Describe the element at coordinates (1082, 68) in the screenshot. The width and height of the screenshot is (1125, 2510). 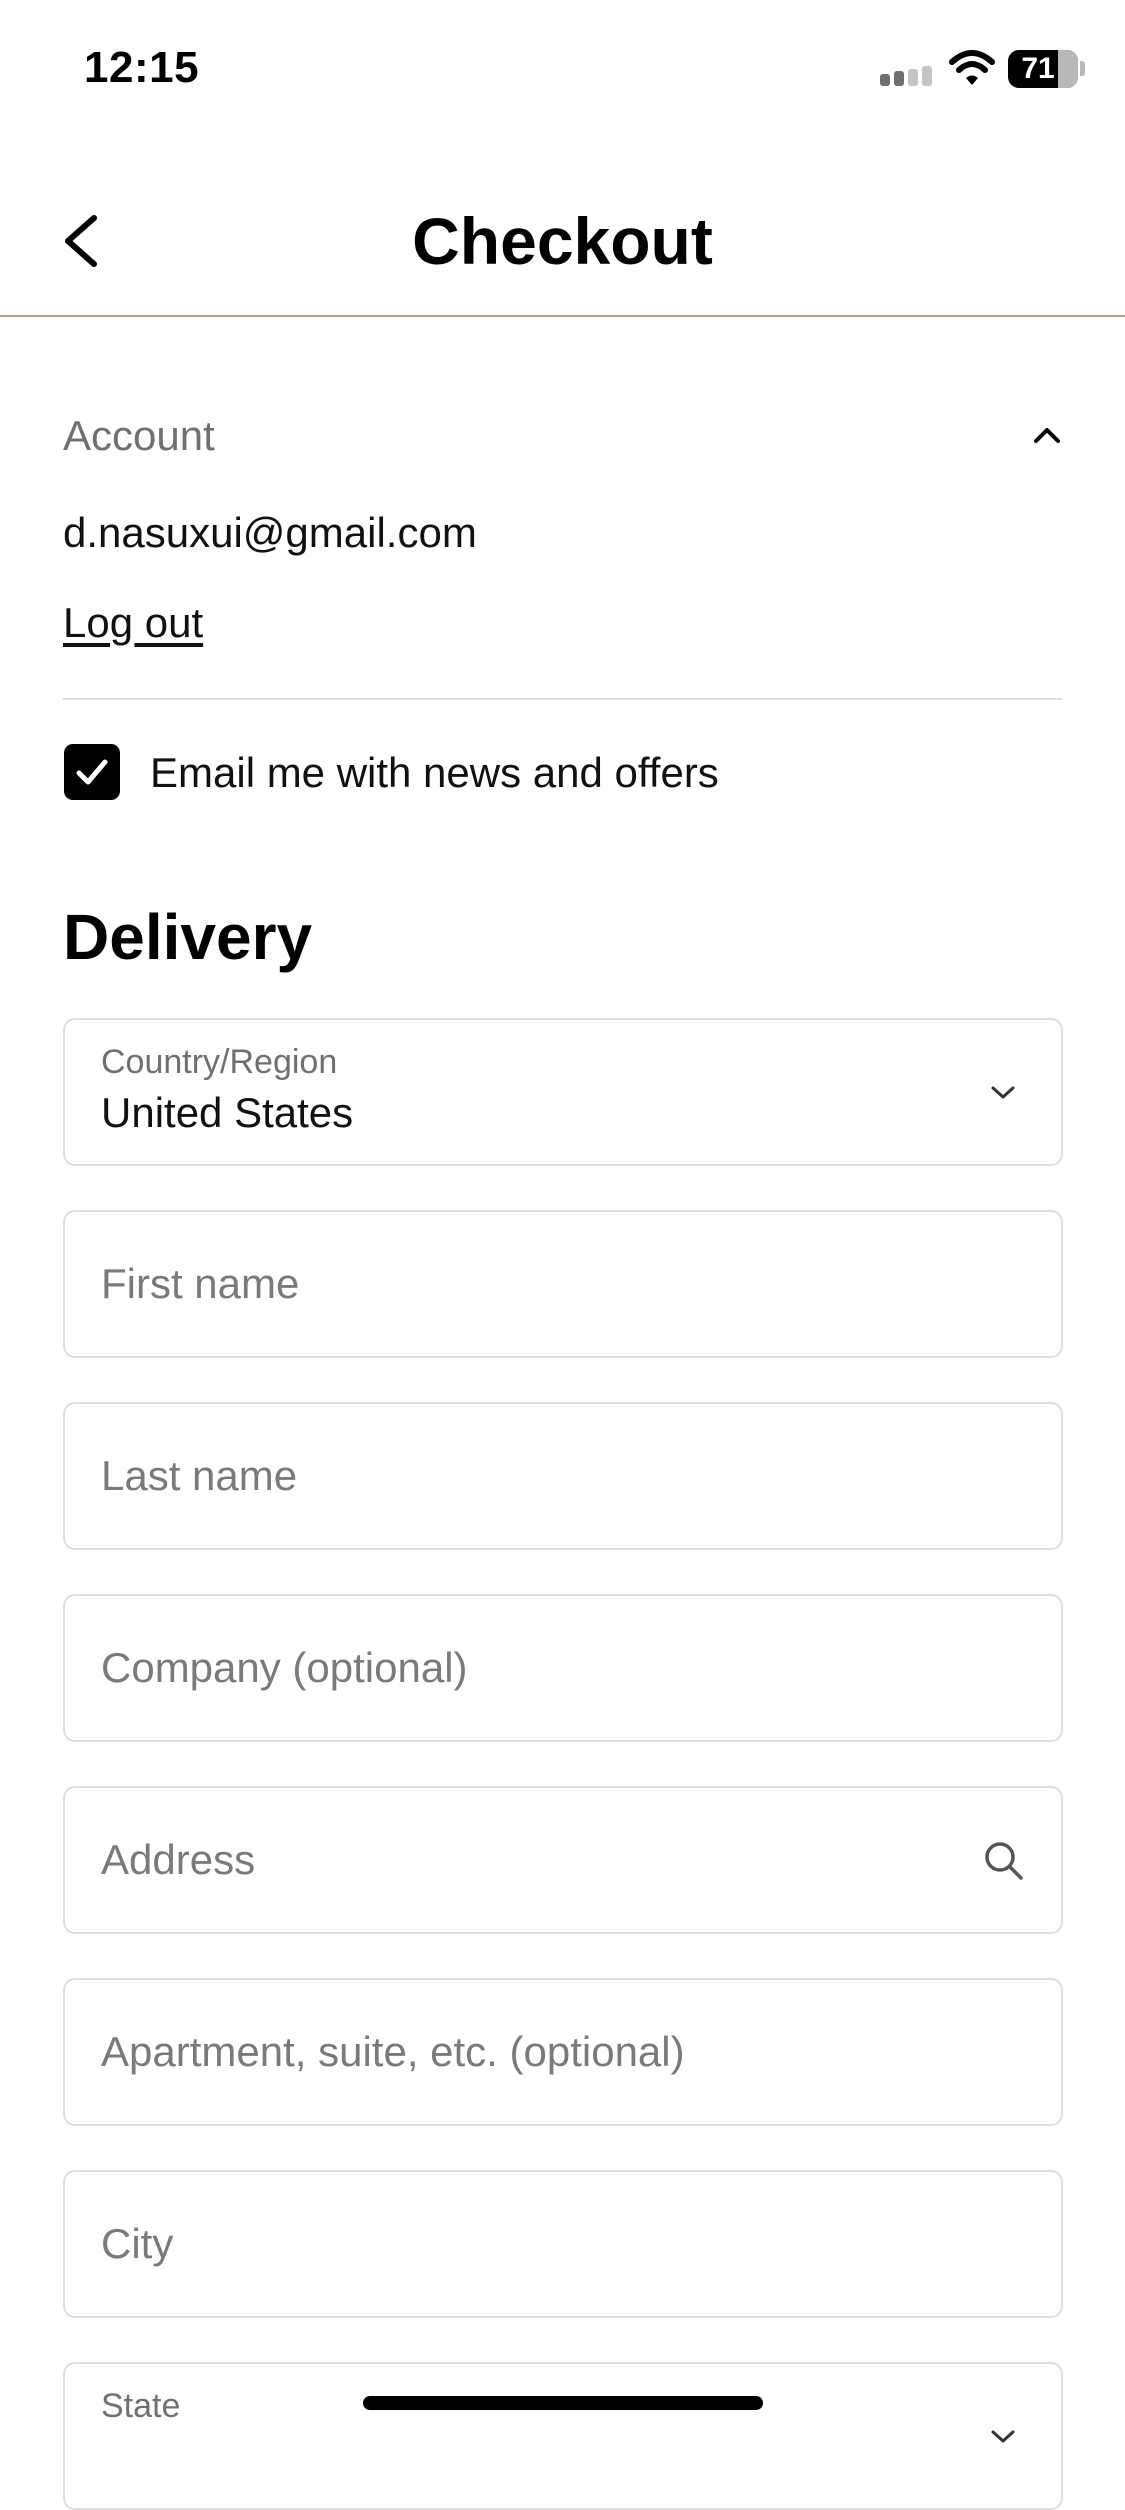
I see `battery-cap` at that location.